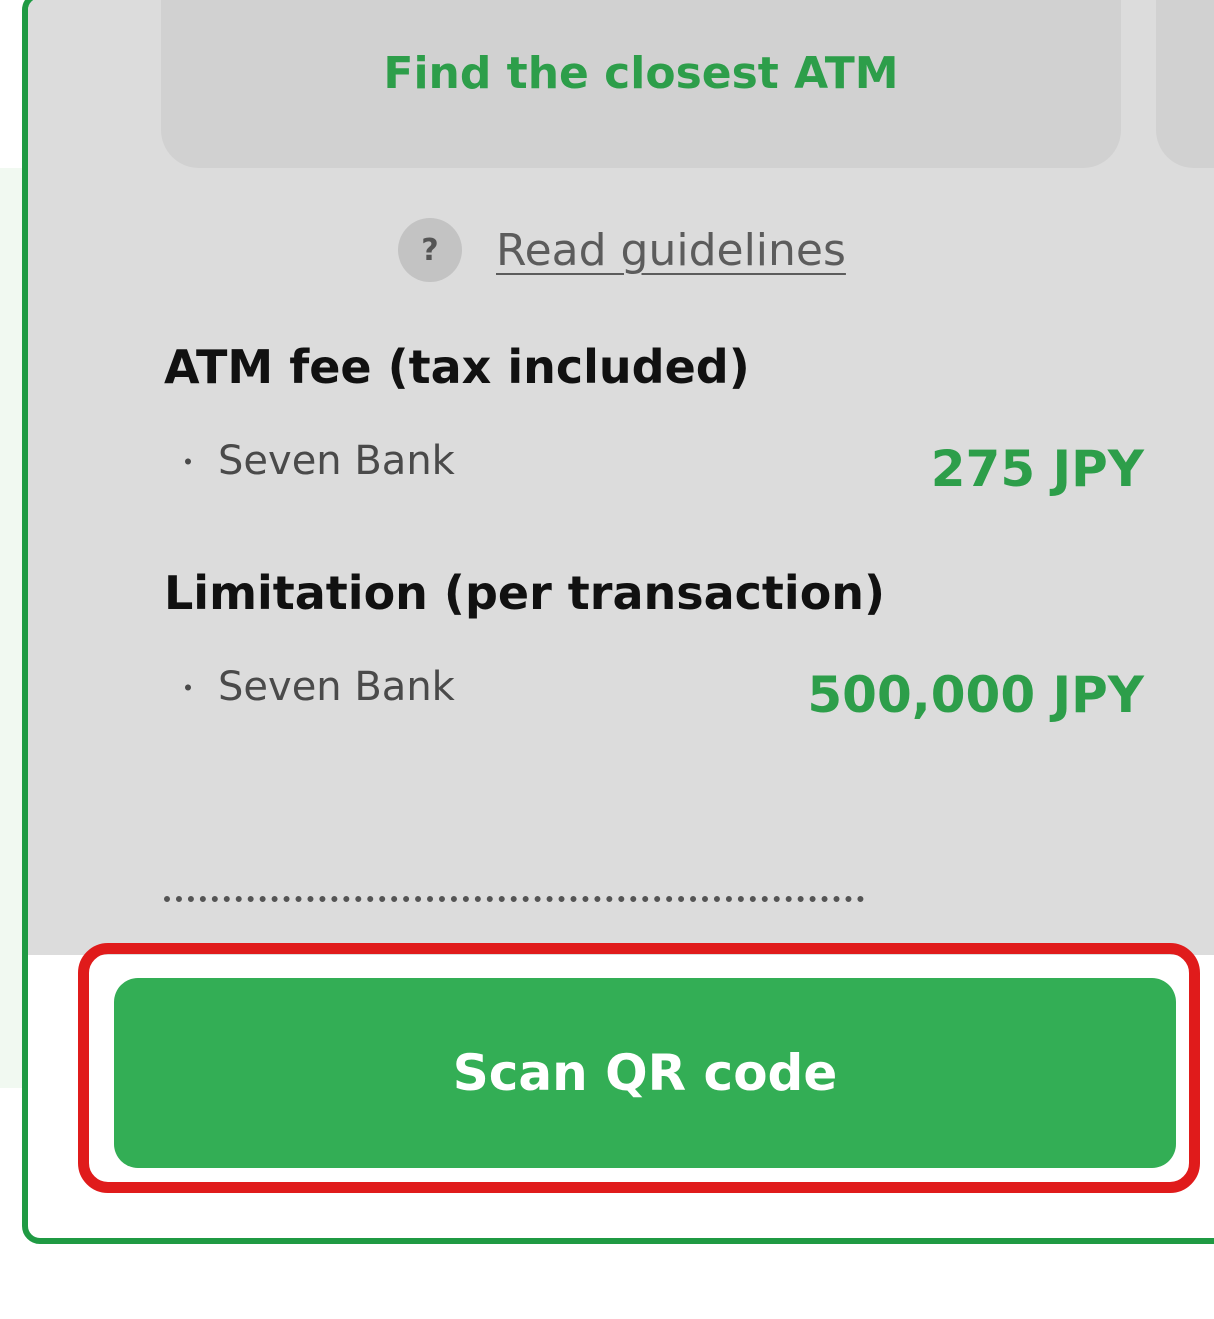 The height and width of the screenshot is (1319, 1214). Describe the element at coordinates (641, 73) in the screenshot. I see `find-atm-label: Find the closest ATM` at that location.